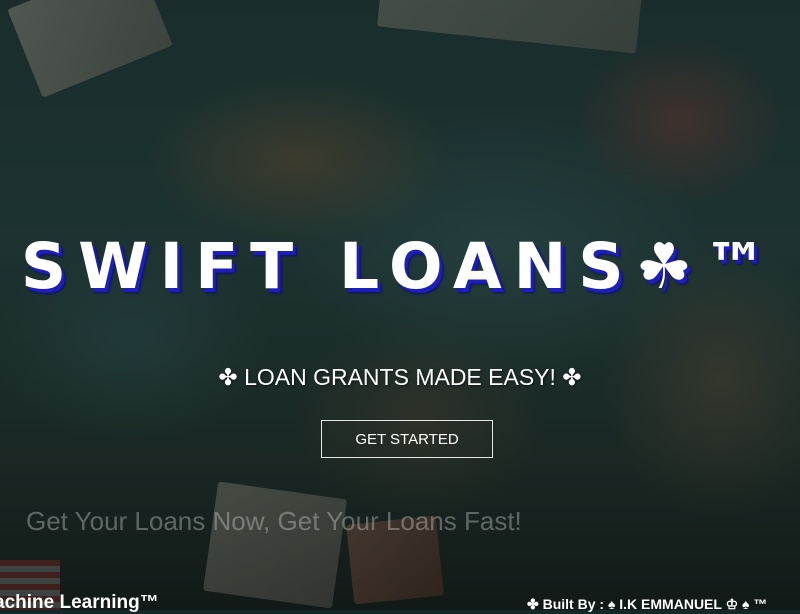 The image size is (800, 614). What do you see at coordinates (274, 521) in the screenshot?
I see `slogan-text: Get Your Loans Now, Get Your Loans Fast!` at bounding box center [274, 521].